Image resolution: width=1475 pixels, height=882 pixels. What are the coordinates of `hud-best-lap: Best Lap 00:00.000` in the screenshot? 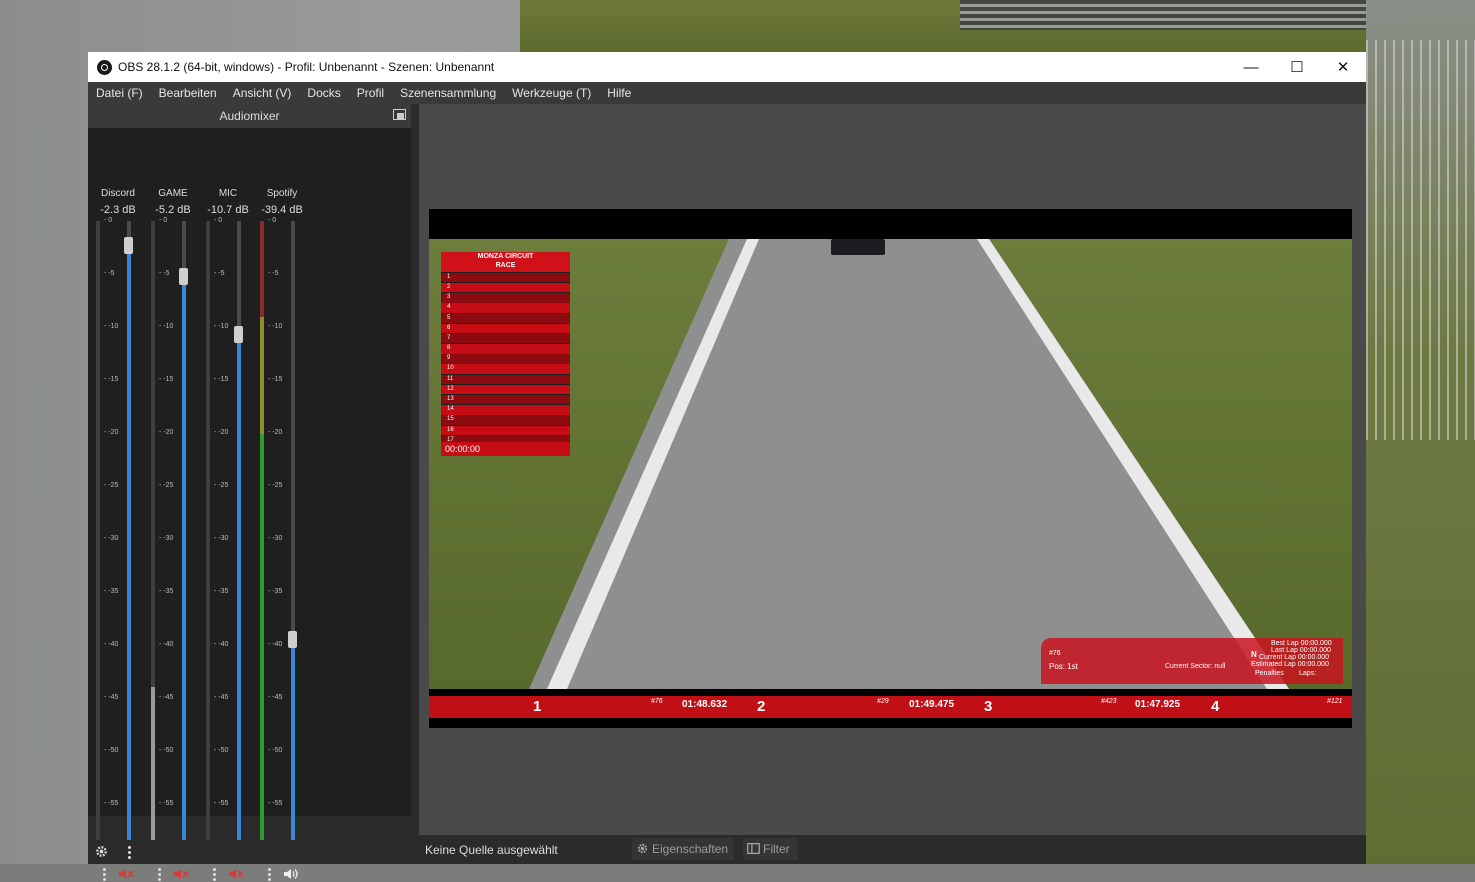 It's located at (1301, 643).